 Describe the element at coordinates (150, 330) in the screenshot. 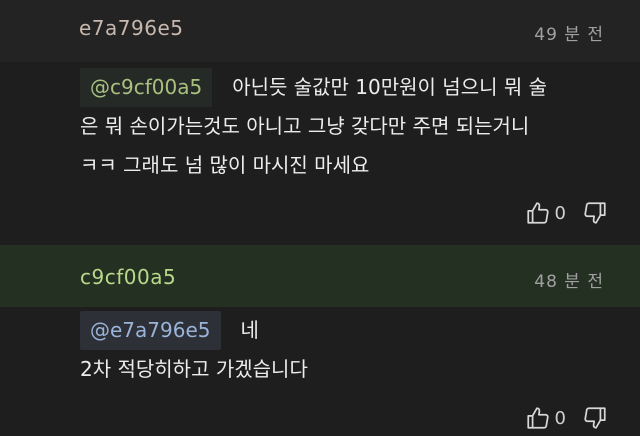

I see `mention-link: @e7a796e5` at that location.